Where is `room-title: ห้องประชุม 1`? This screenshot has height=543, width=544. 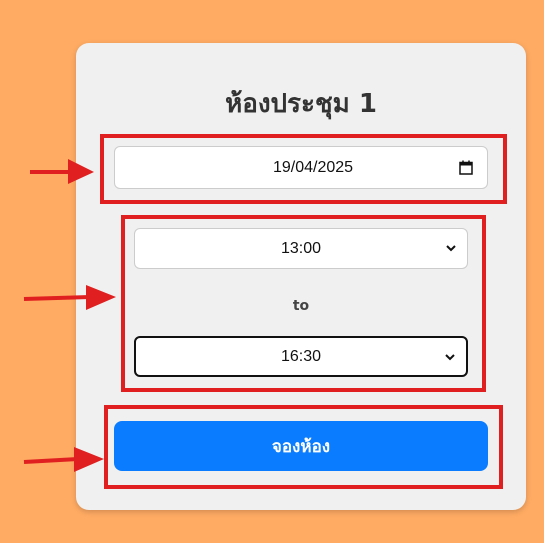 room-title: ห้องประชุม 1 is located at coordinates (301, 104).